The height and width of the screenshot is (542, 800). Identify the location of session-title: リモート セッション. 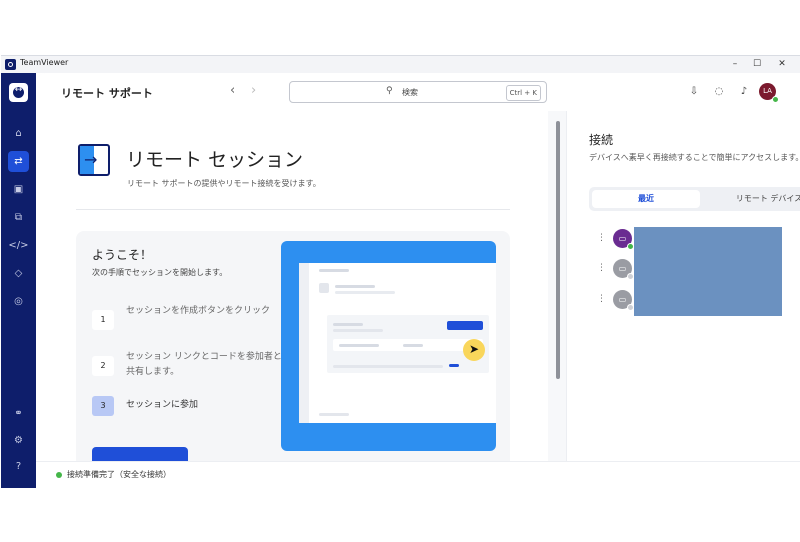
(215, 160).